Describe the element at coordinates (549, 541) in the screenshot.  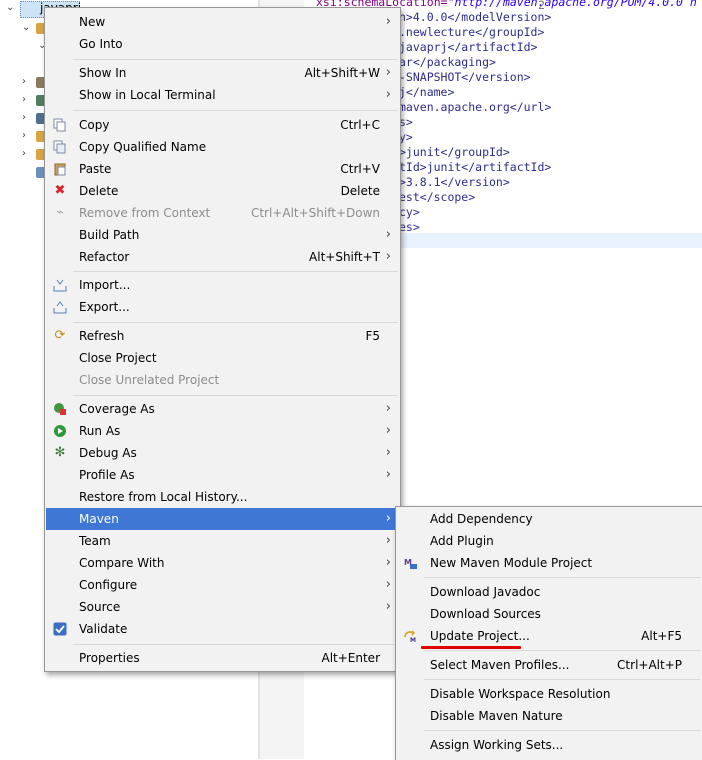
I see `menu-item-add-plugin: Add Plugin` at that location.